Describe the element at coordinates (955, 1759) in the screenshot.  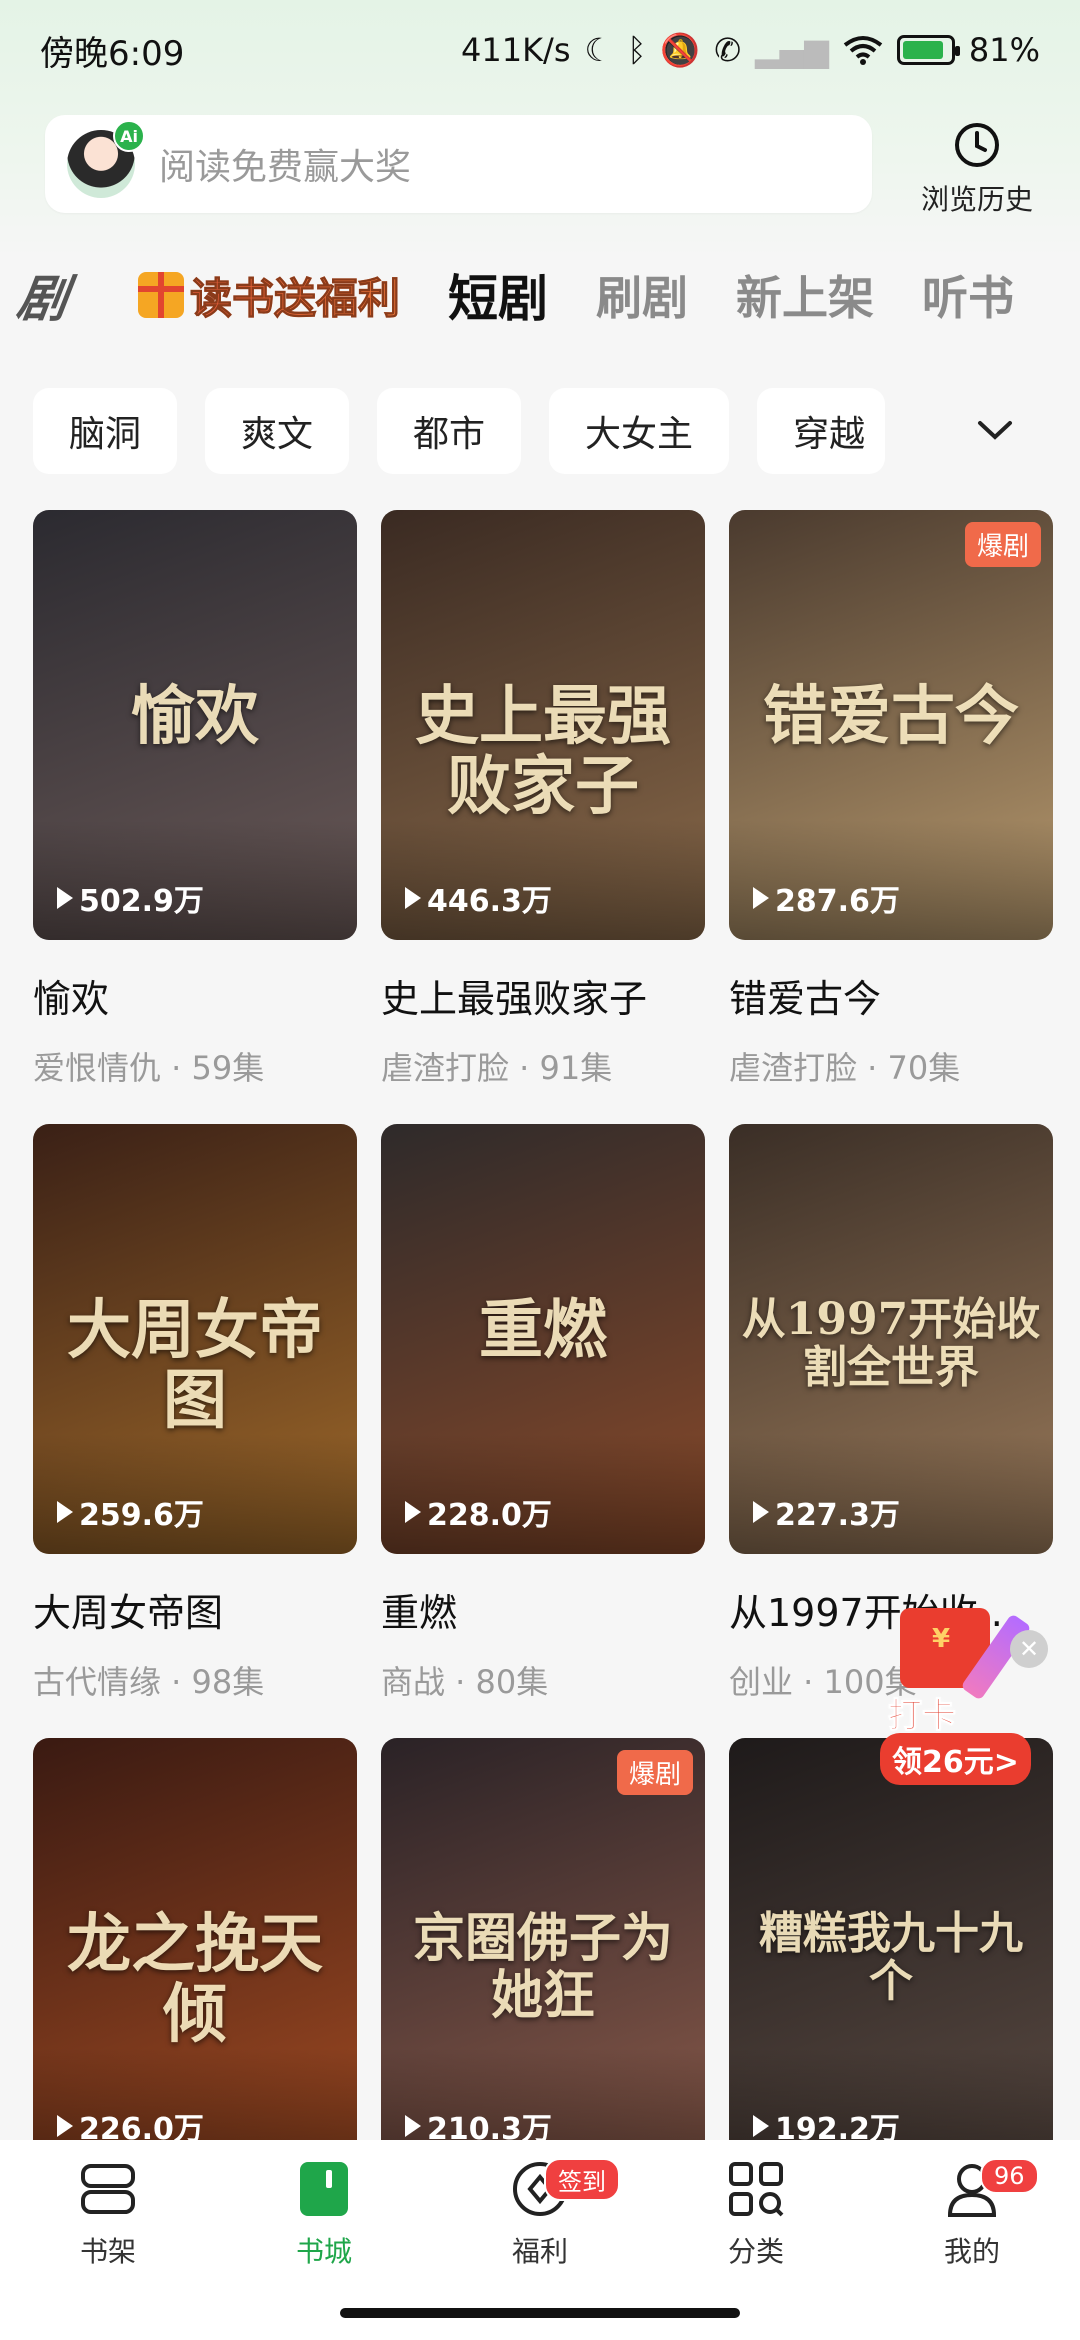
I see `checkin-reward: 领26元>` at that location.